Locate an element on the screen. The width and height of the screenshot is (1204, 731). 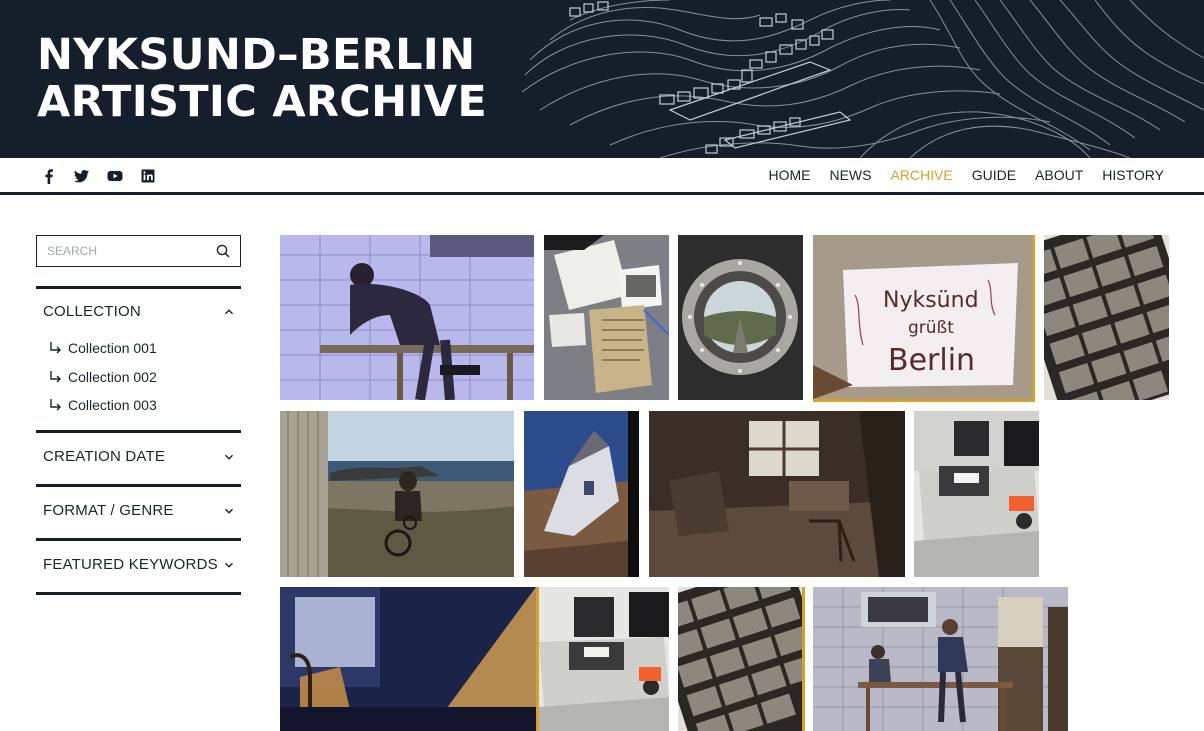
chevron-up-icon is located at coordinates (229, 311).